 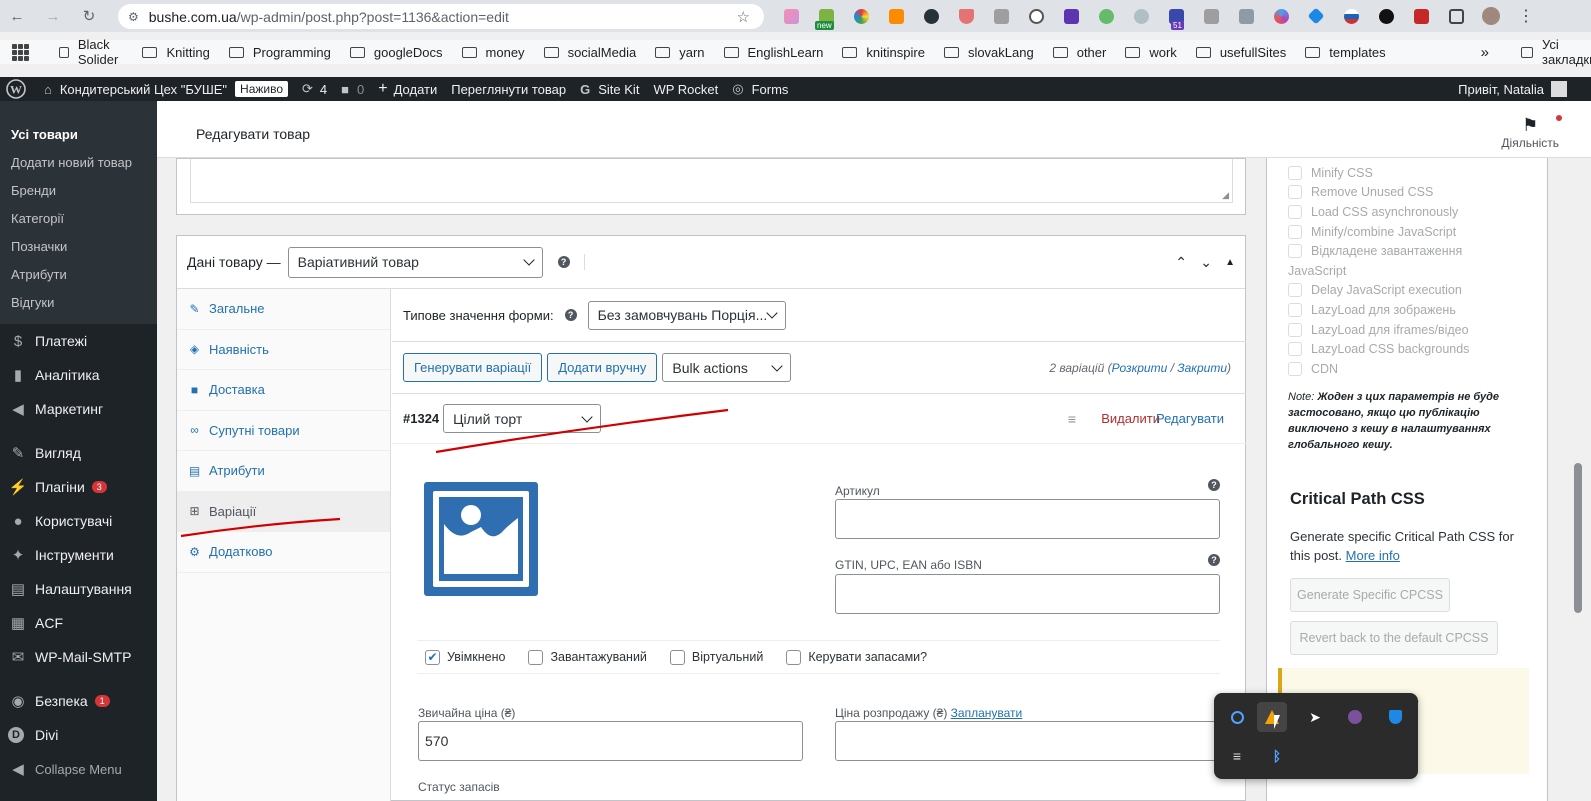 What do you see at coordinates (743, 17) in the screenshot?
I see `bookmark-star-icon: ☆` at bounding box center [743, 17].